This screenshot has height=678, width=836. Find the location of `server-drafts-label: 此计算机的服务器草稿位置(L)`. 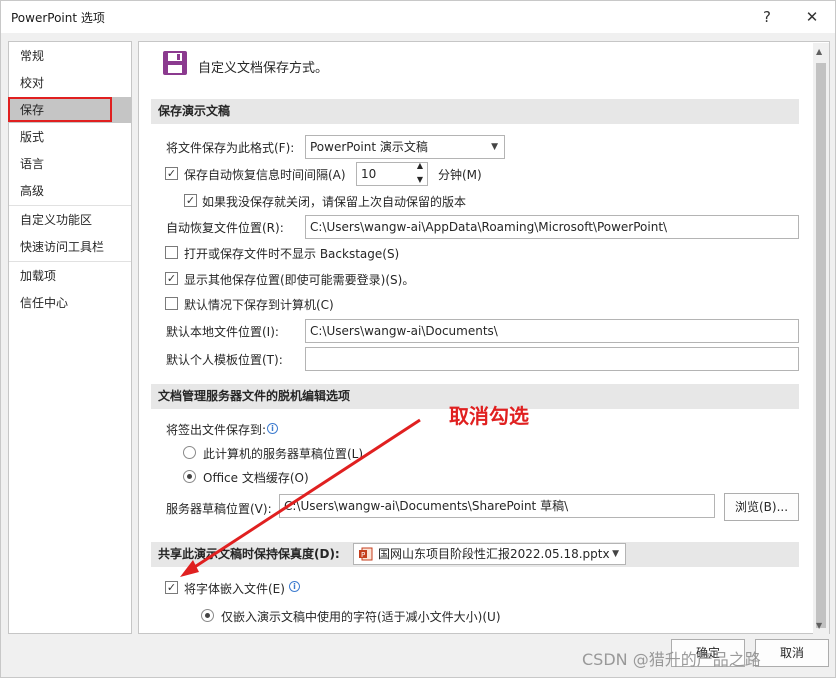

server-drafts-label: 此计算机的服务器草稿位置(L) is located at coordinates (283, 454).